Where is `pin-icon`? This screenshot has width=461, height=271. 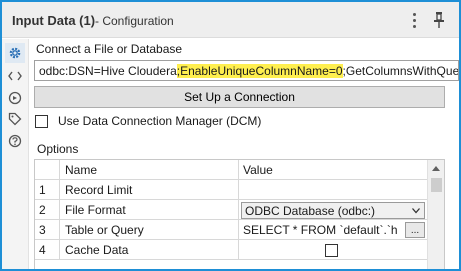 pin-icon is located at coordinates (439, 20).